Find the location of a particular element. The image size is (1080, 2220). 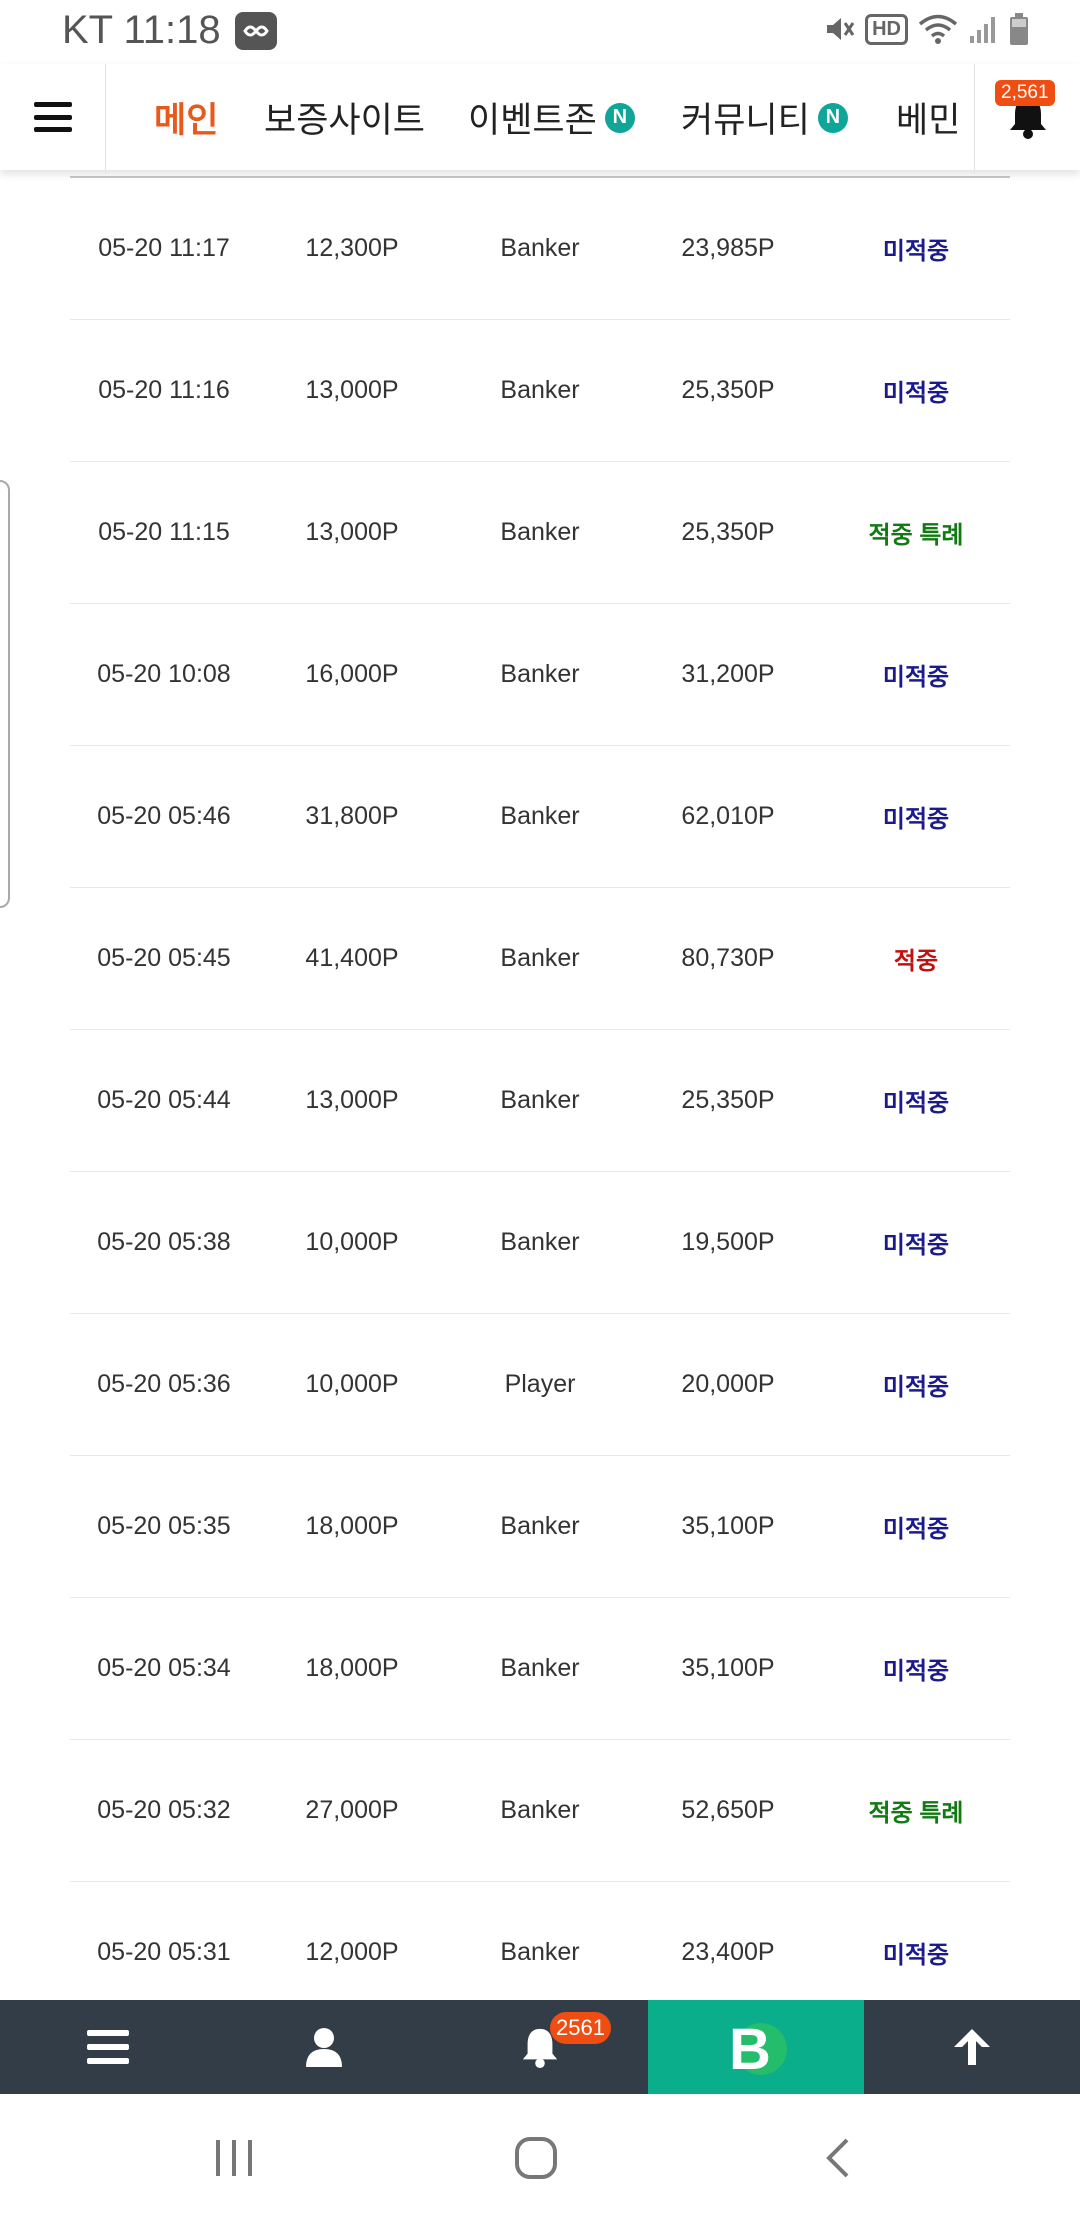

table-row: 05-20 05:44 13,000P Banker 25,350P 미적중 is located at coordinates (540, 1101).